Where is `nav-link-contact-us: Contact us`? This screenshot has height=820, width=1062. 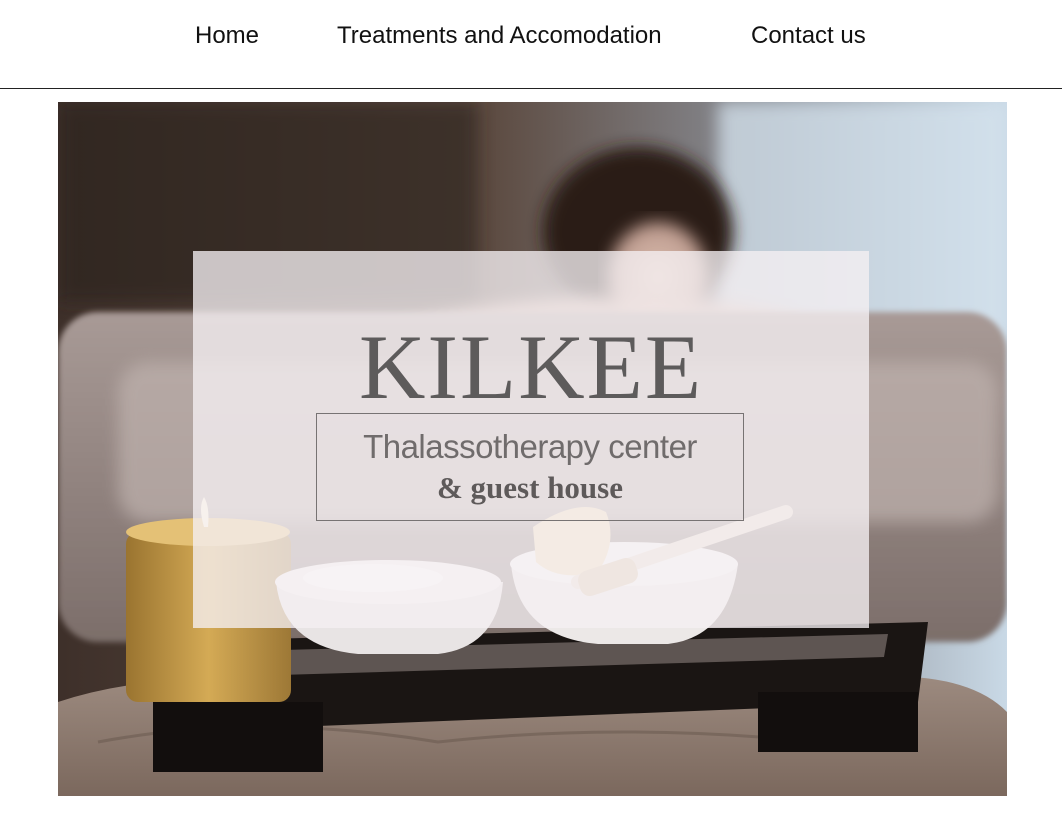 nav-link-contact-us: Contact us is located at coordinates (808, 36).